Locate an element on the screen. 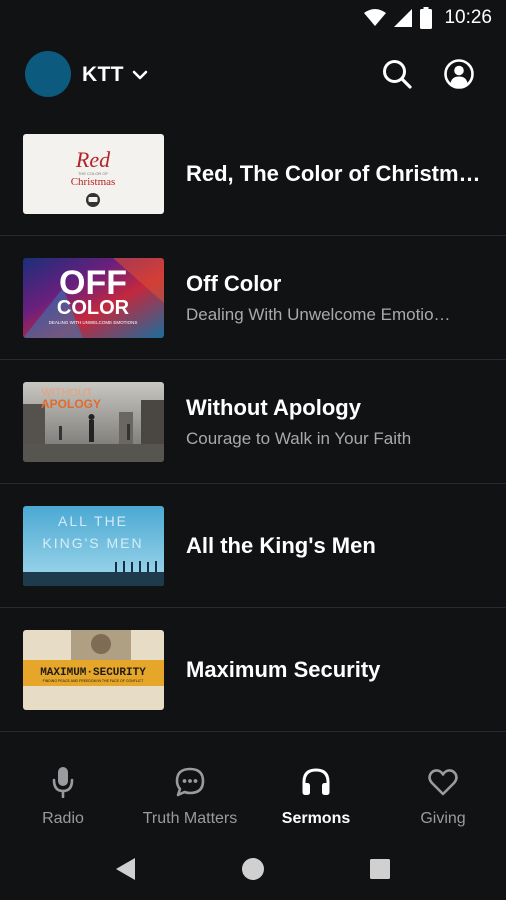 This screenshot has width=506, height=900. series-title: Off Color is located at coordinates (234, 283).